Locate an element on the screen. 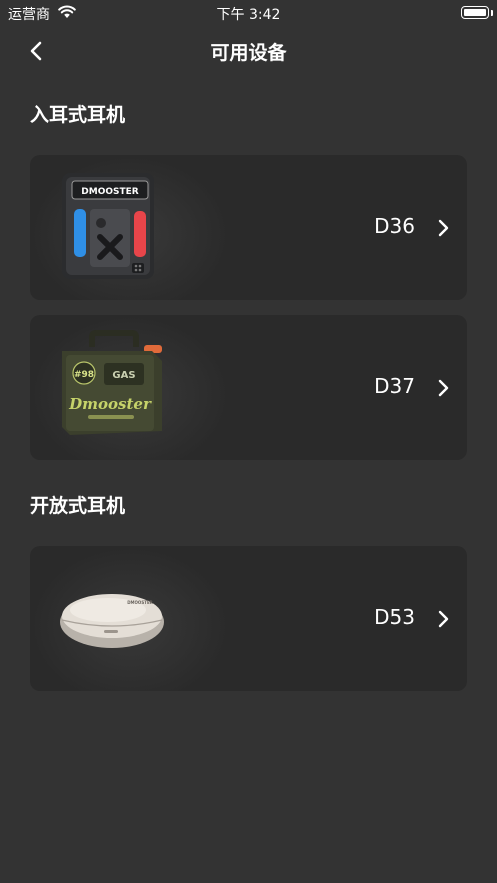 The height and width of the screenshot is (883, 497). section-title-in-ear: 入耳式耳机 is located at coordinates (78, 115).